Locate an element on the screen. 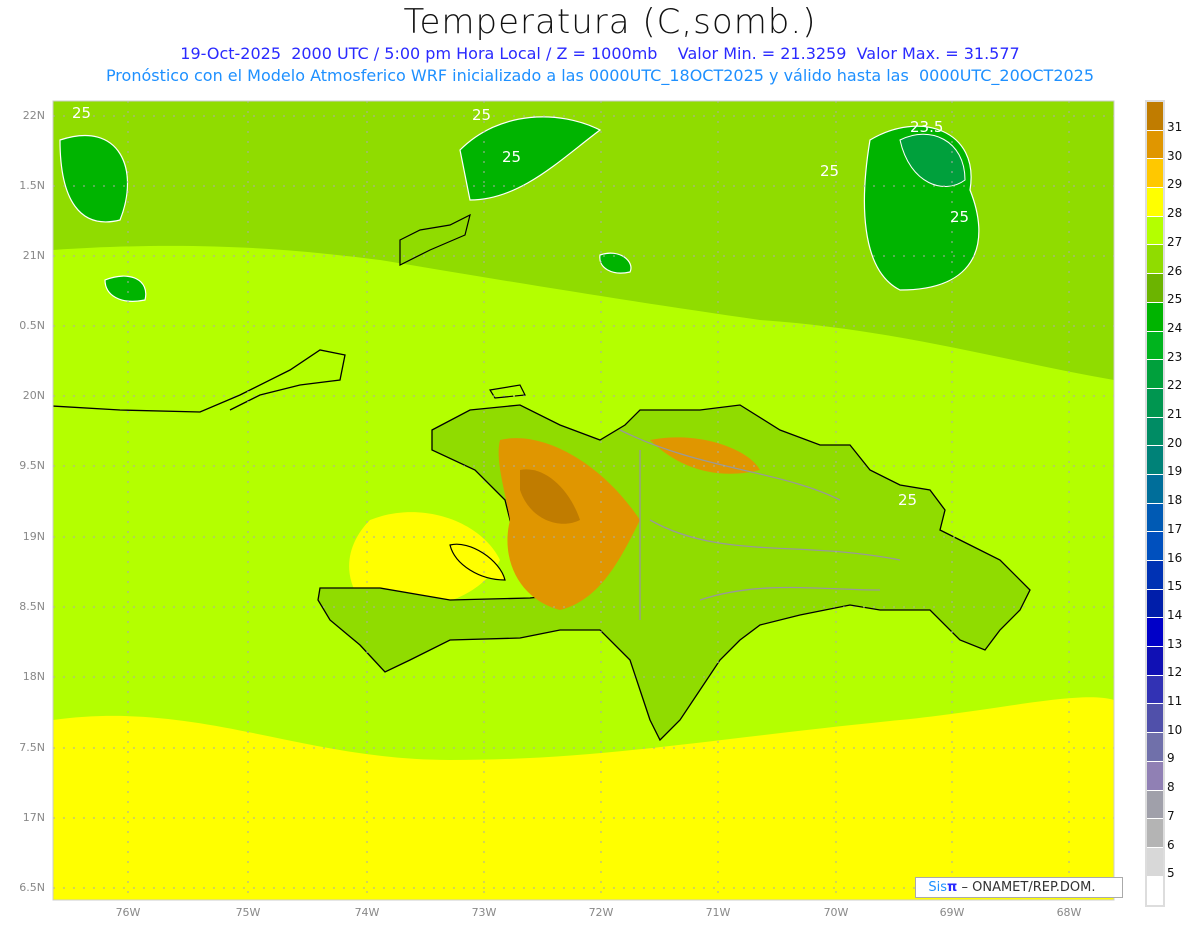  lat-label: 21N is located at coordinates (33, 255).